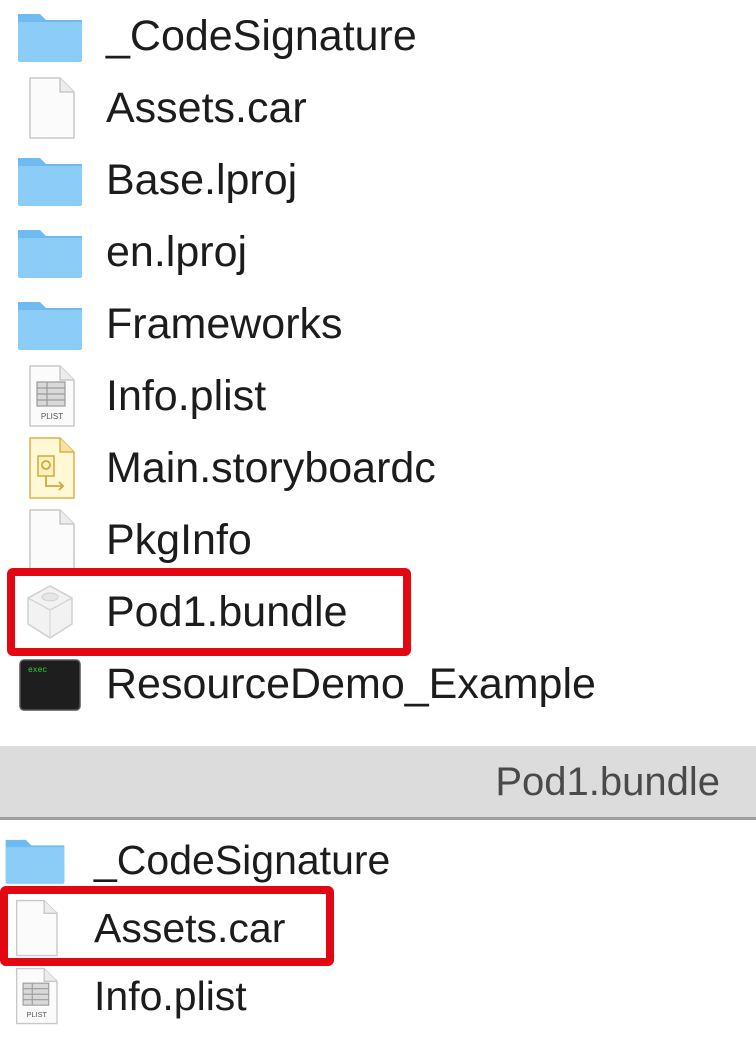 This screenshot has width=756, height=1040. I want to click on file-name: ResourceDemo_Example, so click(351, 684).